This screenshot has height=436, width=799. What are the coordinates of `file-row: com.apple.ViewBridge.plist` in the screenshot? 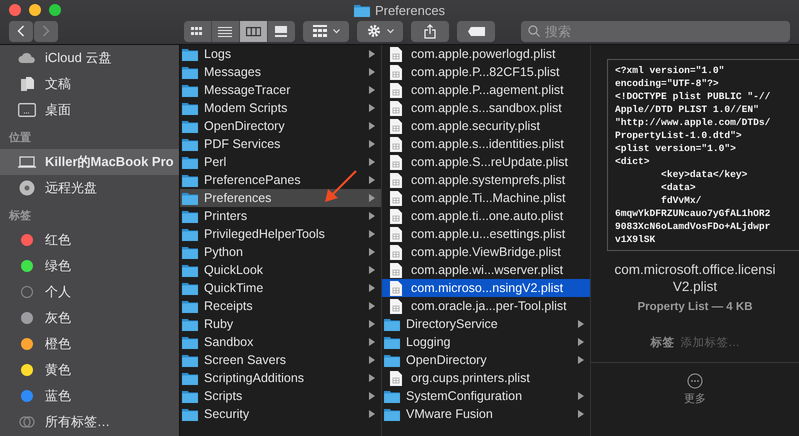 It's located at (486, 252).